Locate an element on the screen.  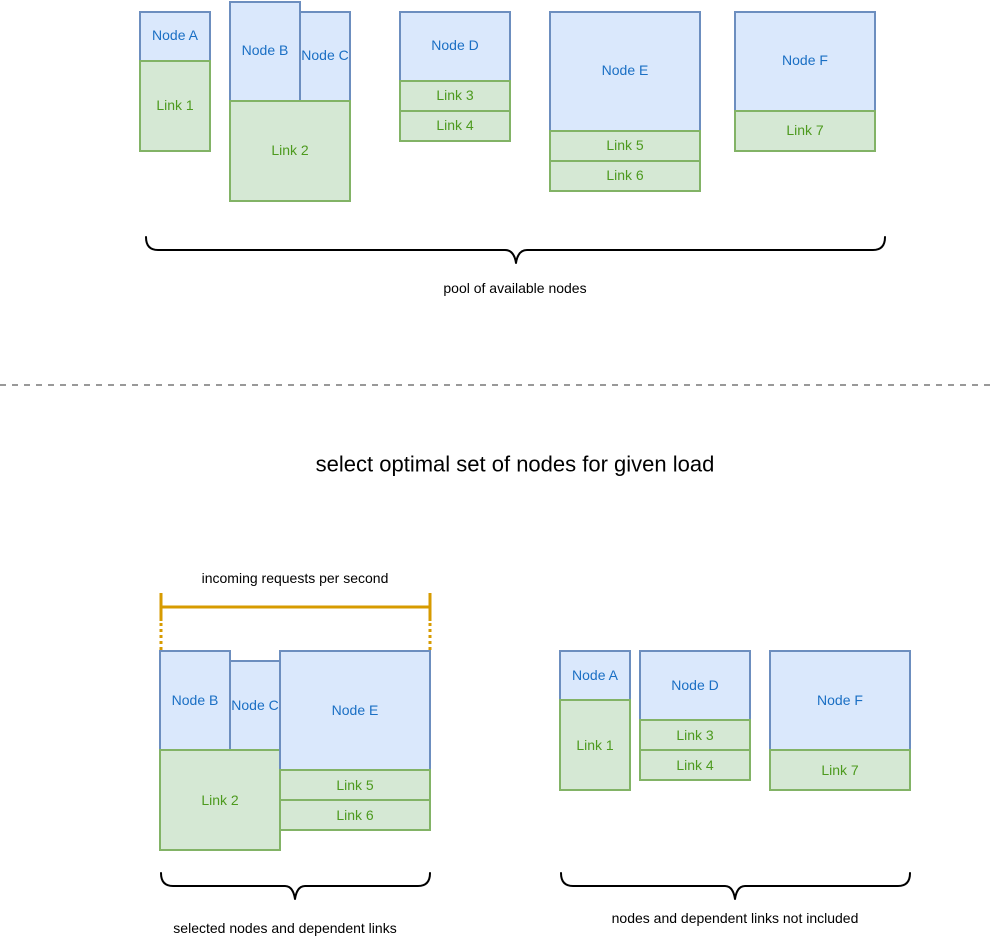
excluded-caption: nodes and dependent links not included is located at coordinates (735, 918).